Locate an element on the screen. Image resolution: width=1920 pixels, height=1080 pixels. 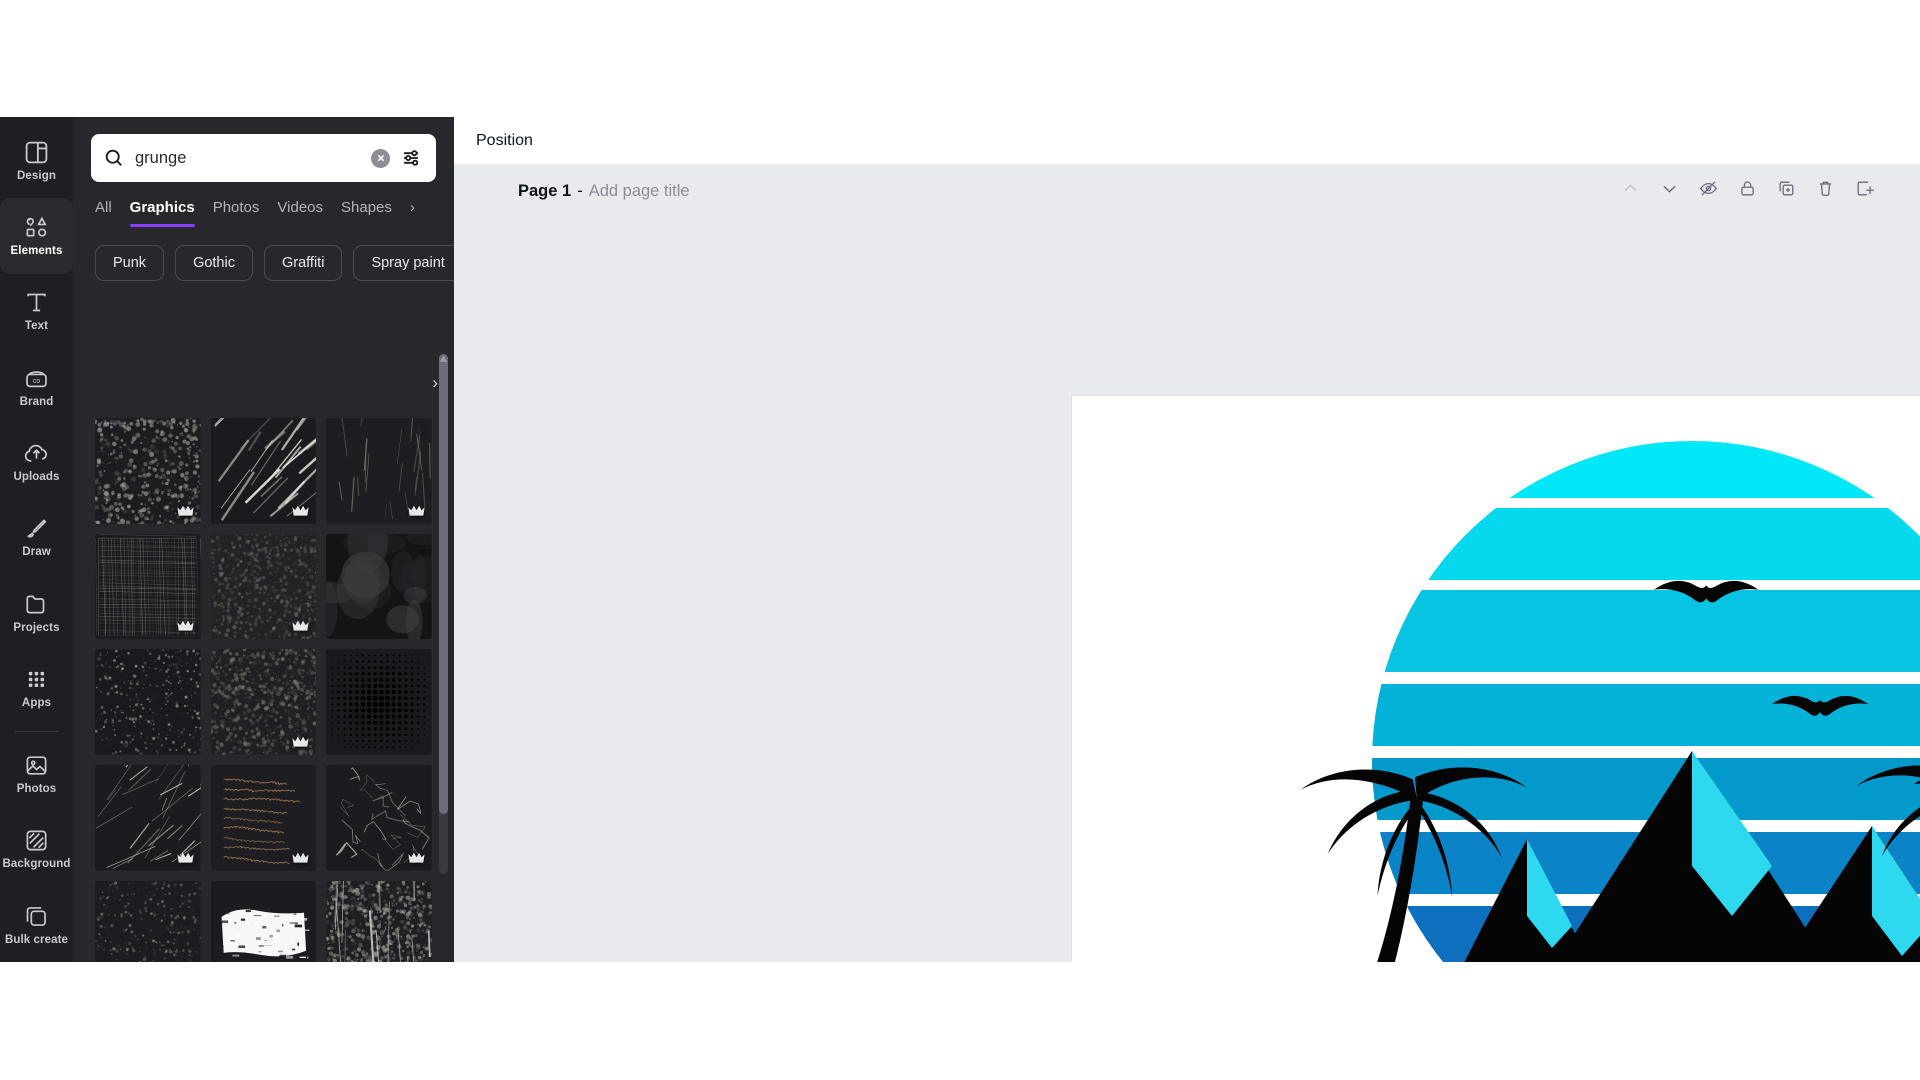
move-up-icon is located at coordinates (1630, 188).